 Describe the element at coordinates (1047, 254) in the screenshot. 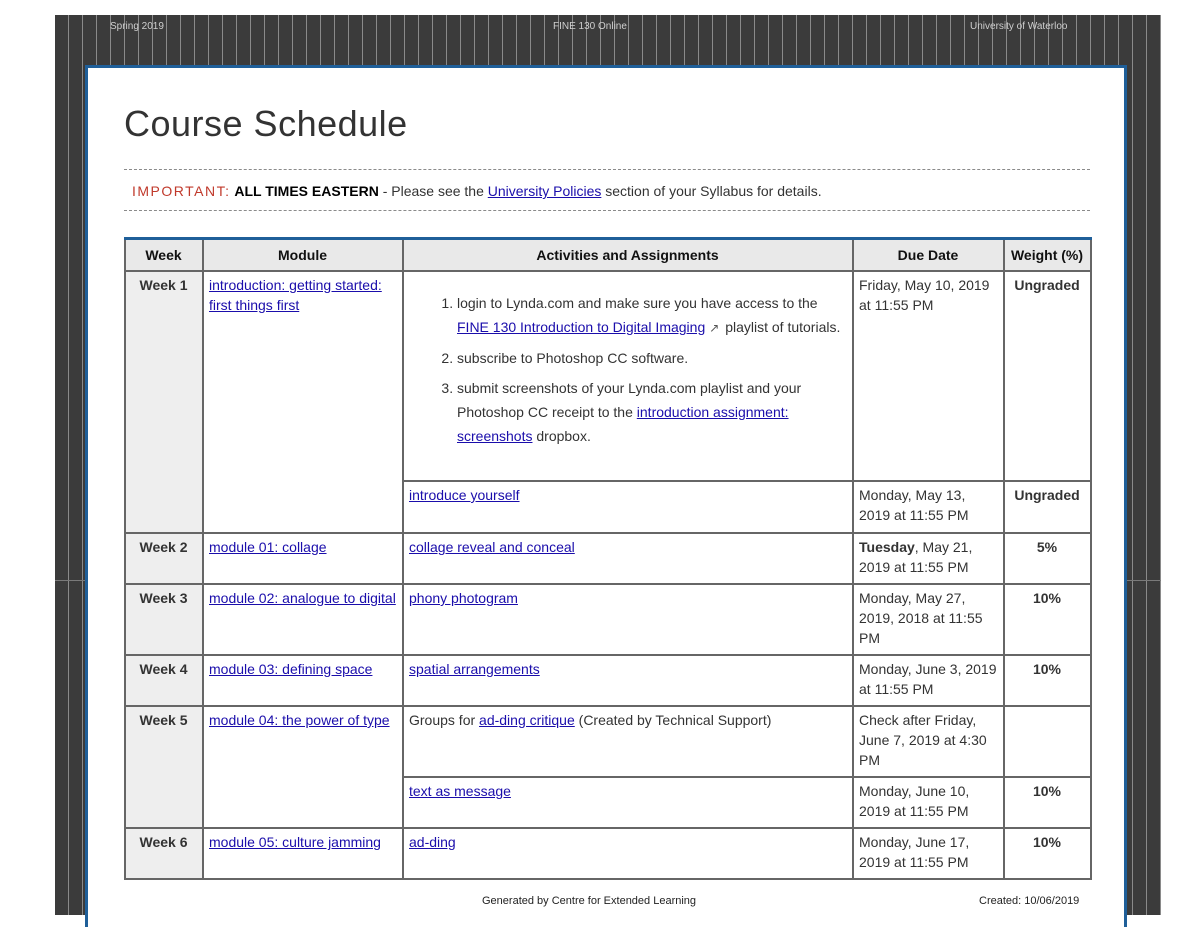

I see `column-header-weight: Weight (%)` at that location.